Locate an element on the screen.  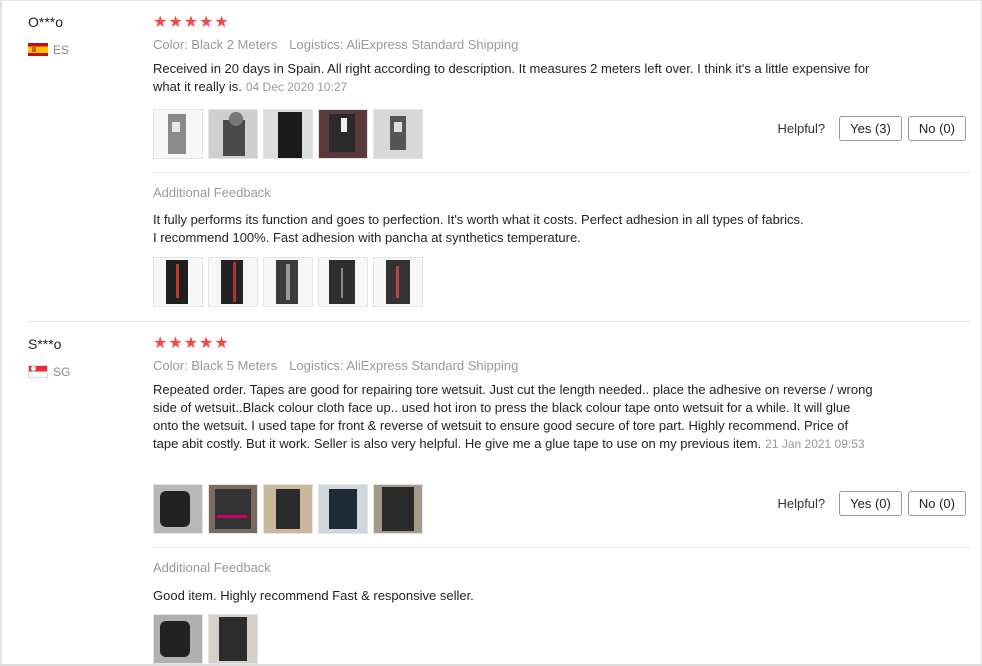
reviewer-country: ES is located at coordinates (48, 50).